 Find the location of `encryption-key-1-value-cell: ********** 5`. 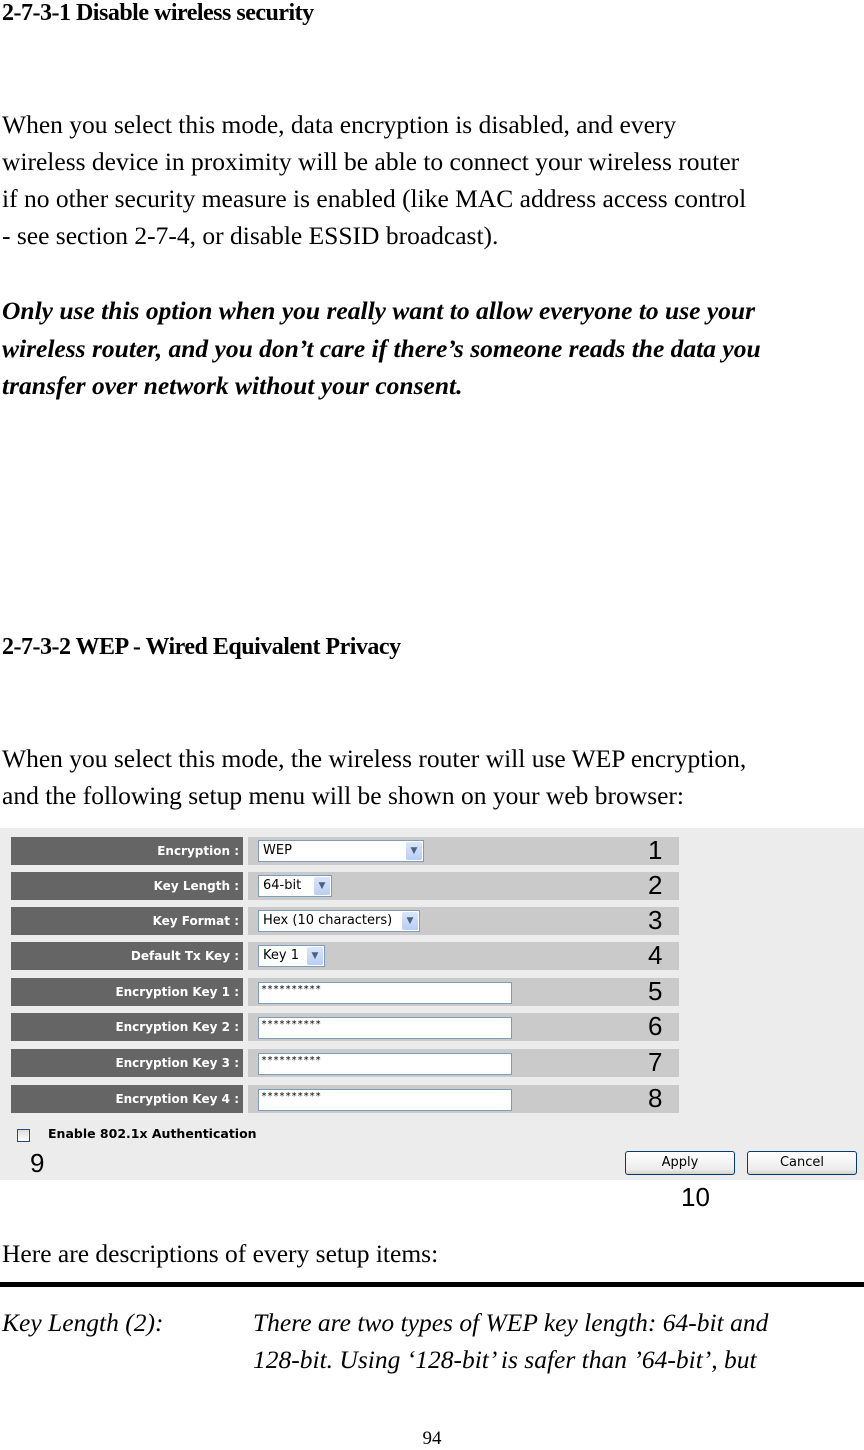

encryption-key-1-value-cell: ********** 5 is located at coordinates (463, 991).